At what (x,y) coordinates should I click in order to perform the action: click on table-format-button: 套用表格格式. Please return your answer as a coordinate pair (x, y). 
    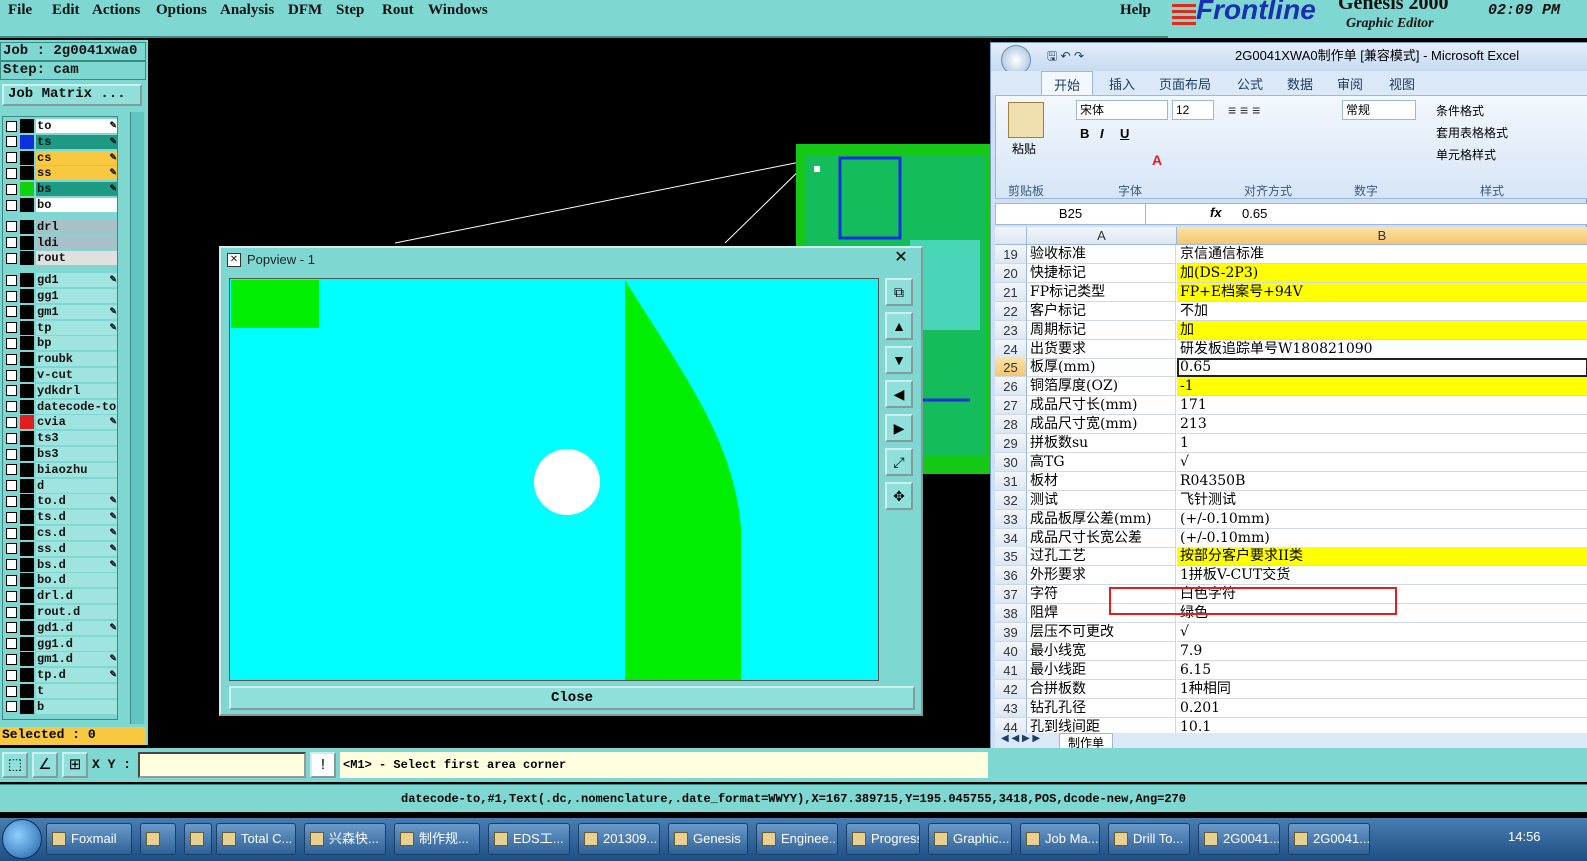
    Looking at the image, I should click on (1472, 132).